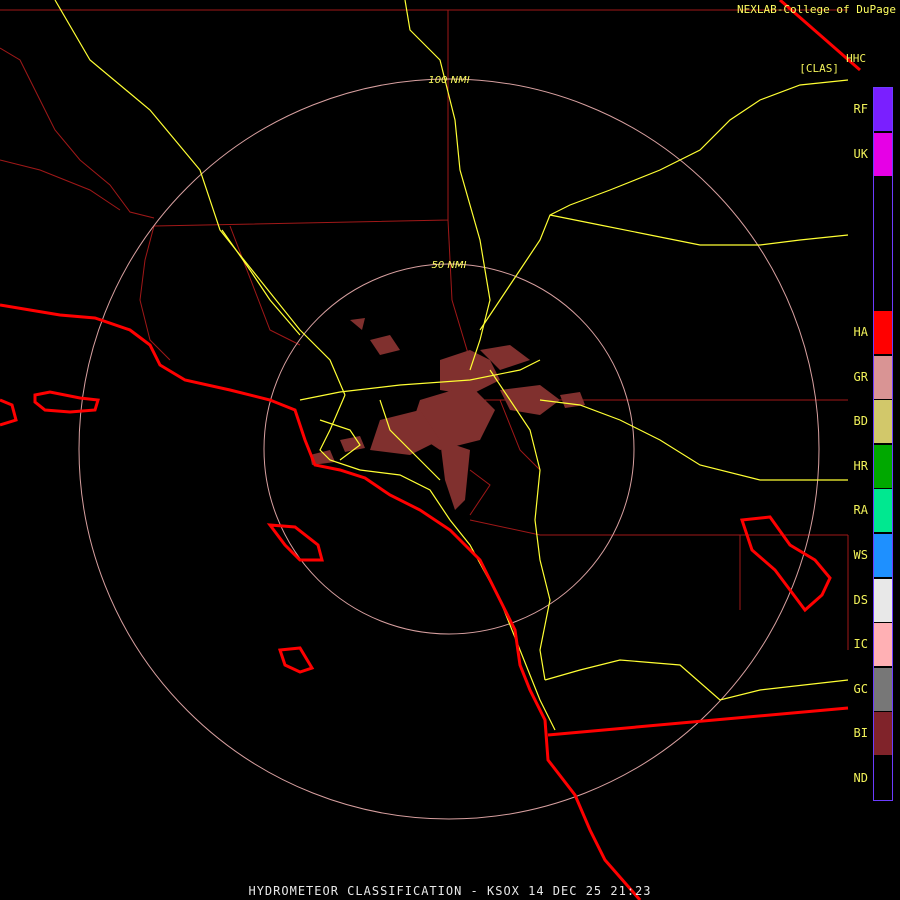  What do you see at coordinates (856, 58) in the screenshot?
I see `product-code: HHC` at bounding box center [856, 58].